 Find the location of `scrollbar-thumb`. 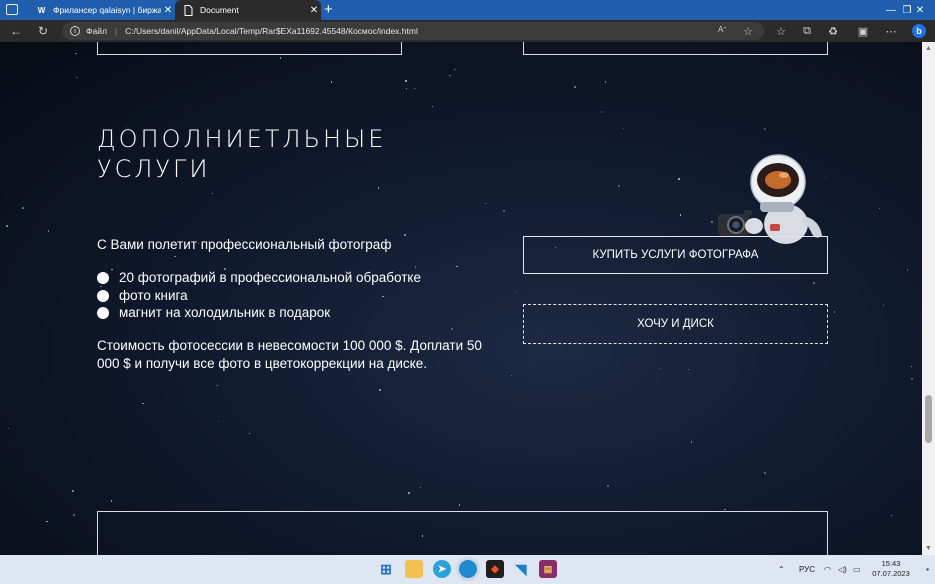

scrollbar-thumb is located at coordinates (928, 419).